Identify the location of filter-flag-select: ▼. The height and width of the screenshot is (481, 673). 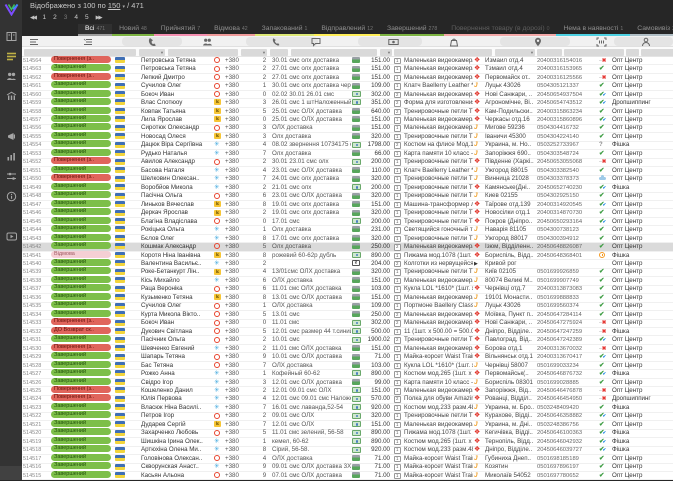
(152, 52).